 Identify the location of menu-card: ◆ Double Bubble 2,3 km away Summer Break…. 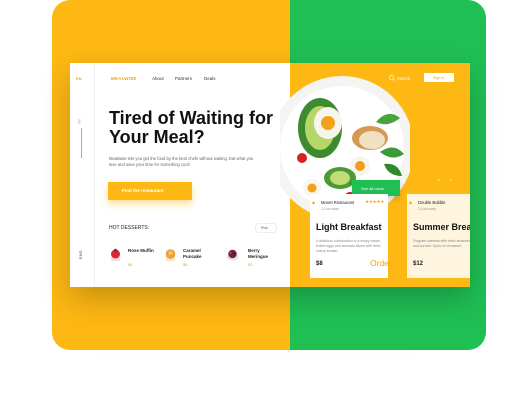
(438, 236).